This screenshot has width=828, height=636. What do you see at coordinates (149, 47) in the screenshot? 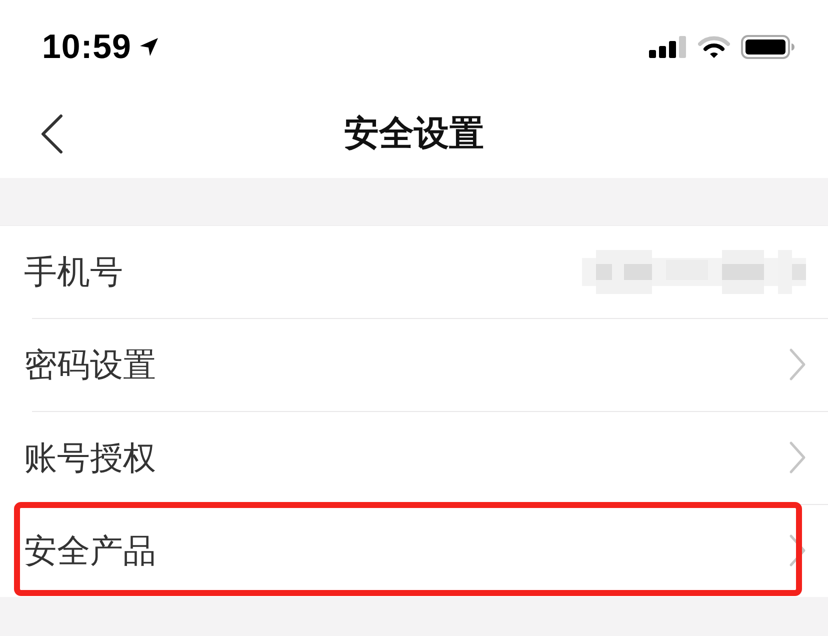
I see `location-arrow-icon` at bounding box center [149, 47].